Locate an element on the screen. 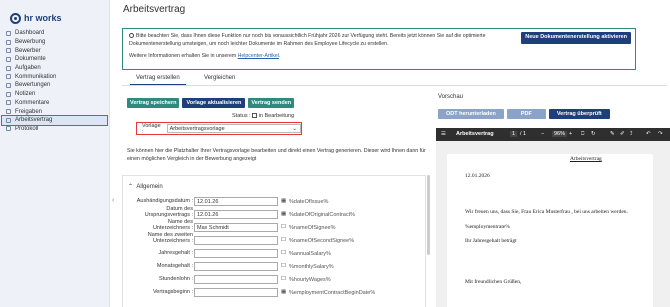 This screenshot has height=307, width=670. sidebar-item-arbeitsvertrag: Arbeitsvertrag is located at coordinates (54, 120).